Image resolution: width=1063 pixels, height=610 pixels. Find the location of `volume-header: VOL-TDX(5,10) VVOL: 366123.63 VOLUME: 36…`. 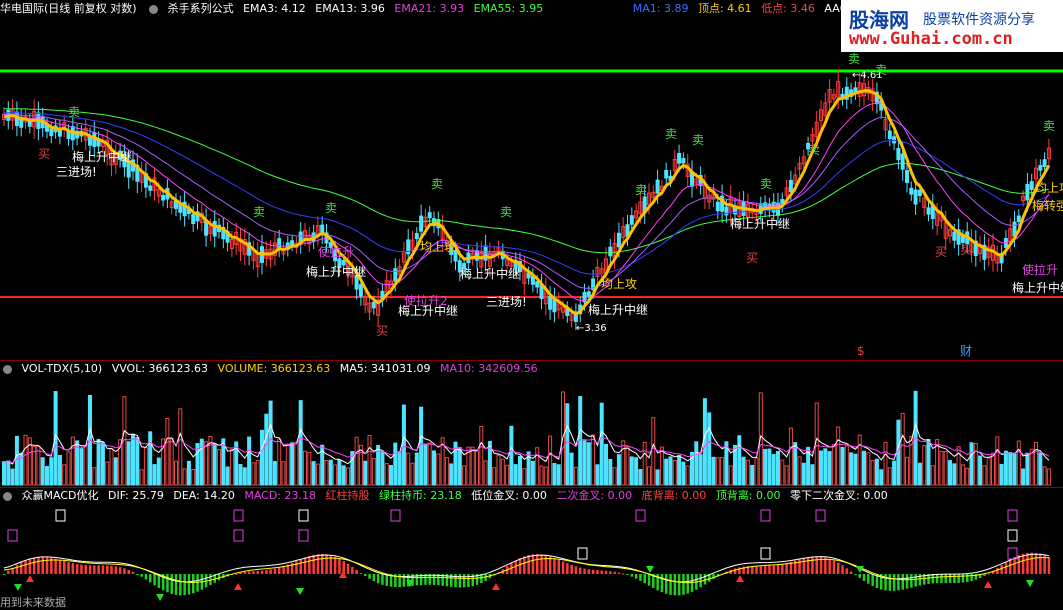

volume-header: VOL-TDX(5,10) VVOL: 366123.63 VOLUME: 36… is located at coordinates (272, 369).